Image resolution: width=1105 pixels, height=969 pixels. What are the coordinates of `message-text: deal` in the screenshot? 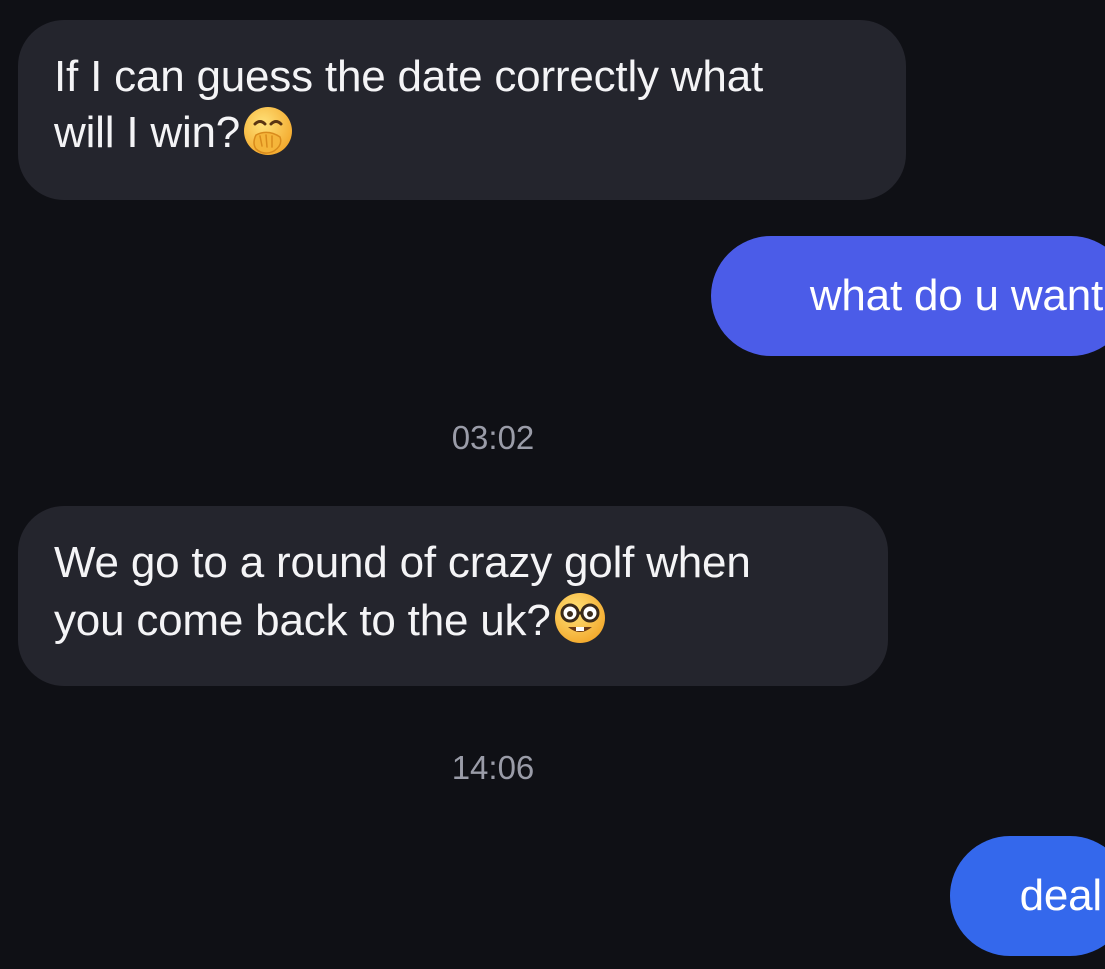 It's located at (1061, 895).